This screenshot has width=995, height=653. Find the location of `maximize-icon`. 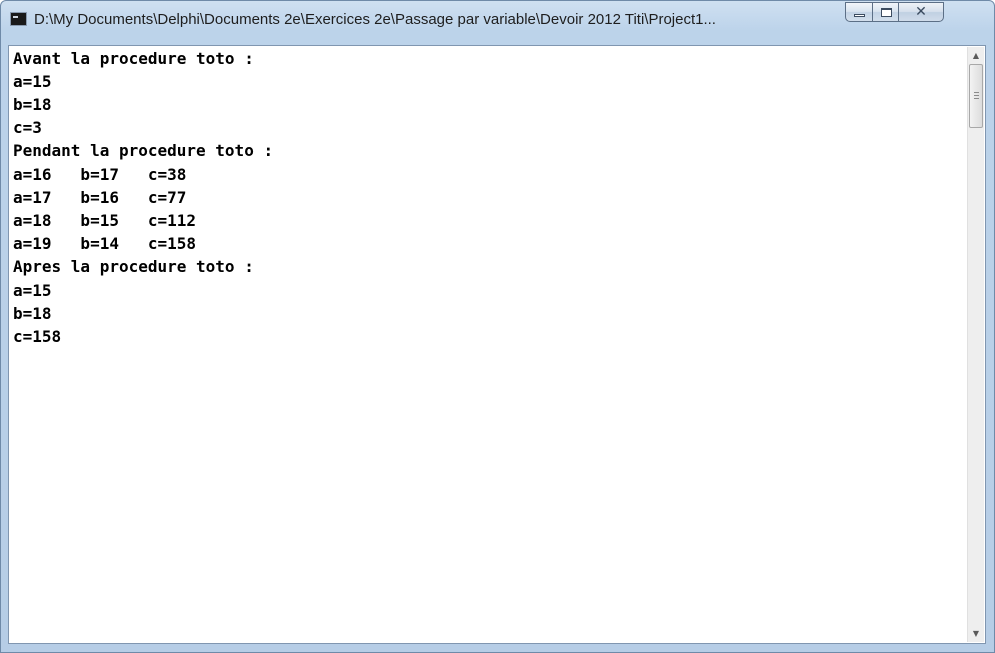

maximize-icon is located at coordinates (886, 12).